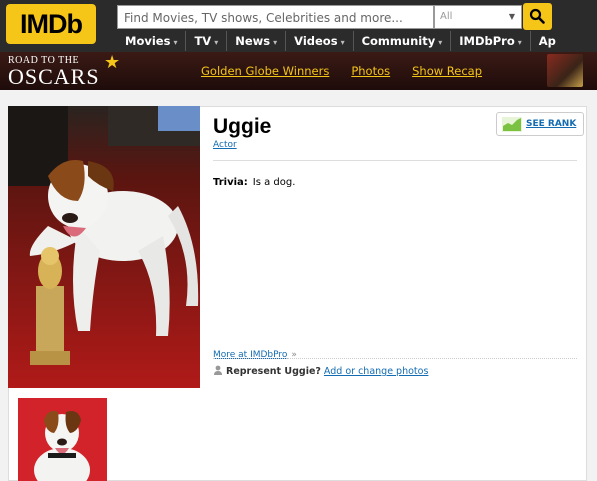 The width and height of the screenshot is (597, 481). Describe the element at coordinates (54, 76) in the screenshot. I see `logo-main-text: OSCARS` at that location.